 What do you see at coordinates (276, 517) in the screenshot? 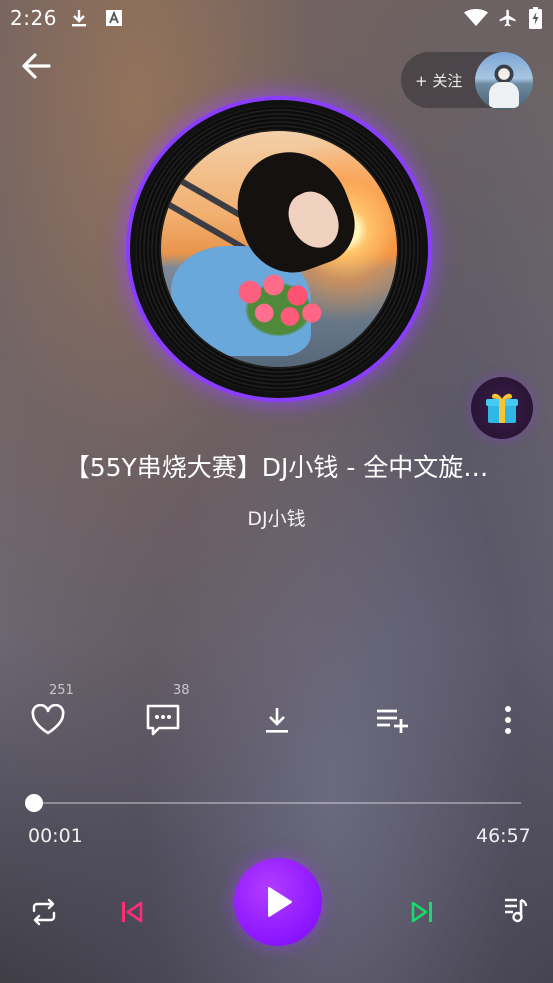
I see `artist-name: DJ小钱` at bounding box center [276, 517].